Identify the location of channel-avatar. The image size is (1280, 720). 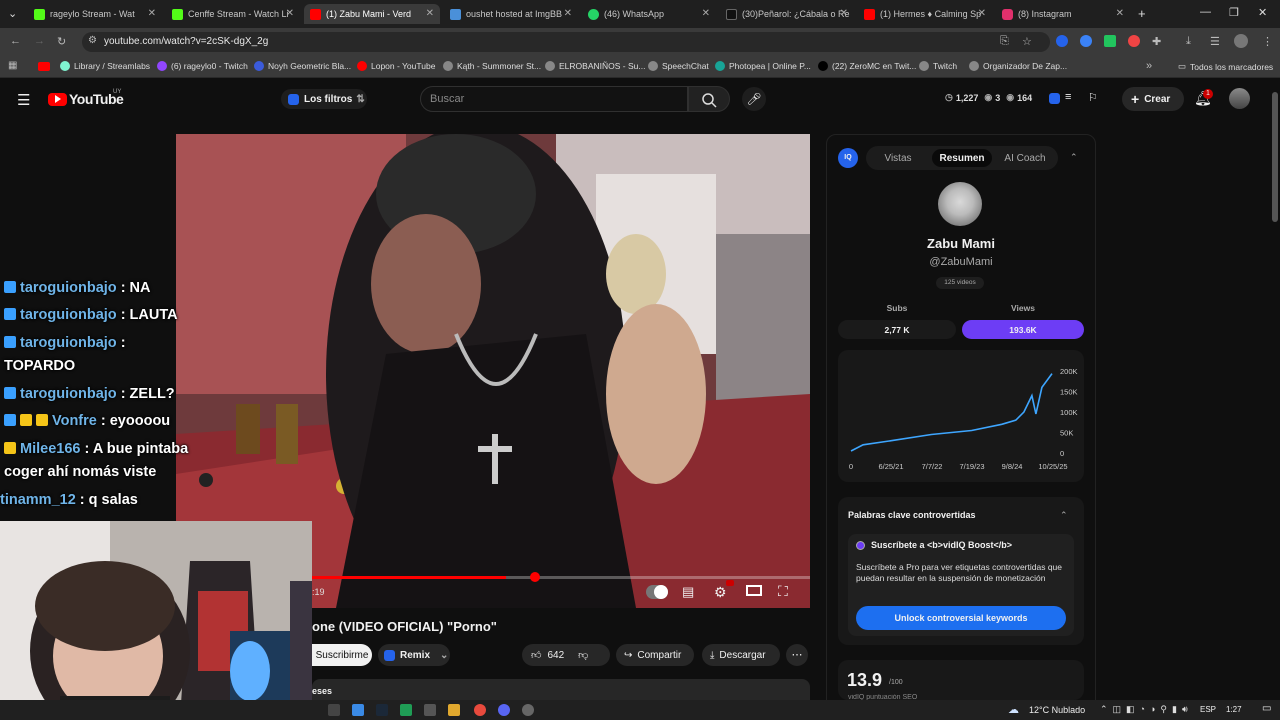
(960, 204).